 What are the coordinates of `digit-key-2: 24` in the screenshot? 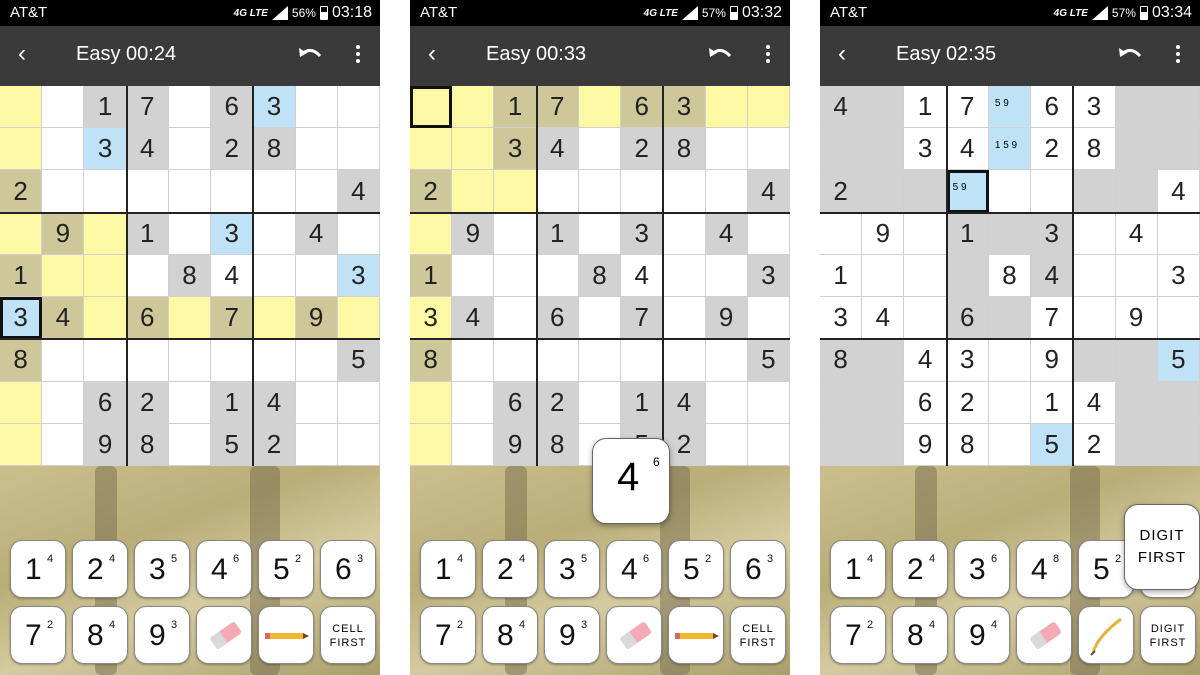 It's located at (510, 569).